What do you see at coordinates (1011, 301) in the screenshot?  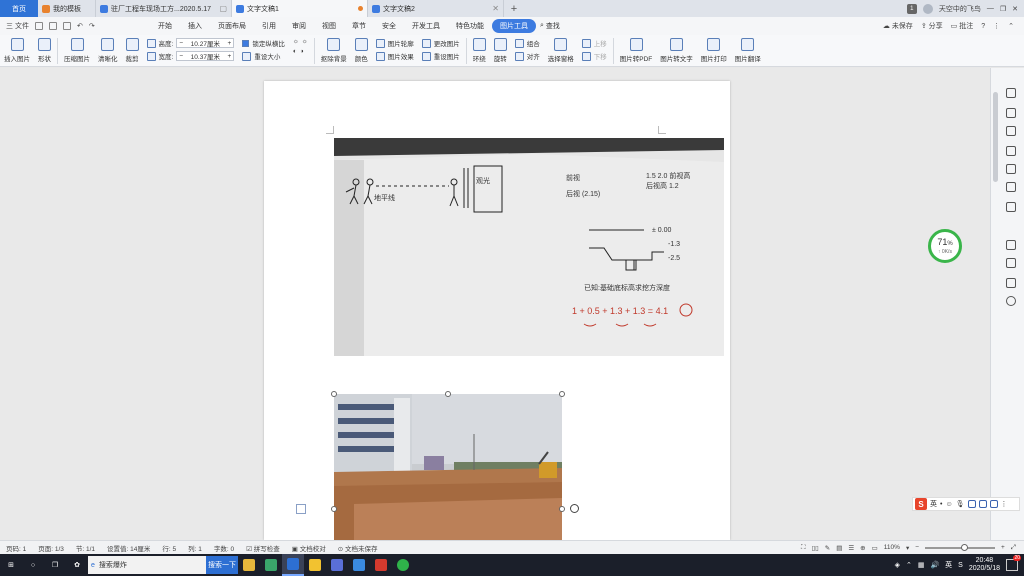 I see `help-icon` at bounding box center [1011, 301].